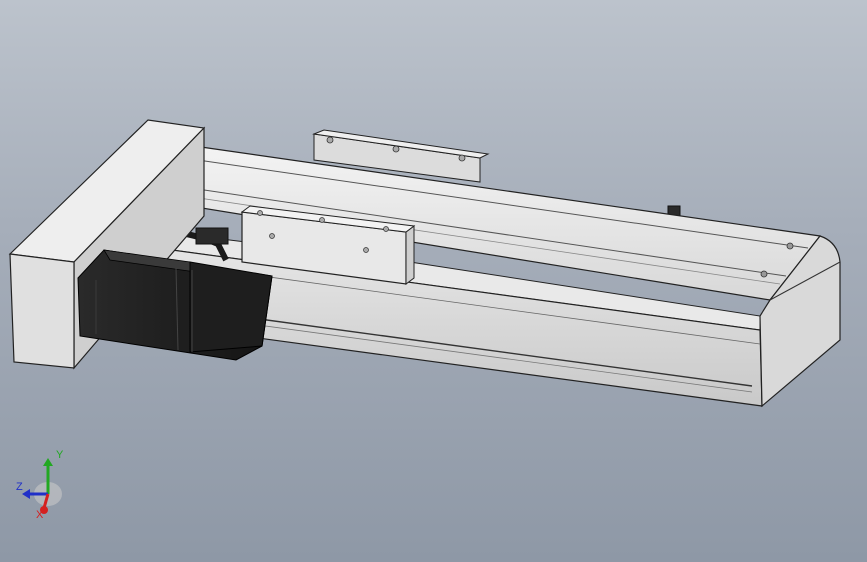 This screenshot has width=867, height=562. I want to click on y-axis-label: Y, so click(60, 455).